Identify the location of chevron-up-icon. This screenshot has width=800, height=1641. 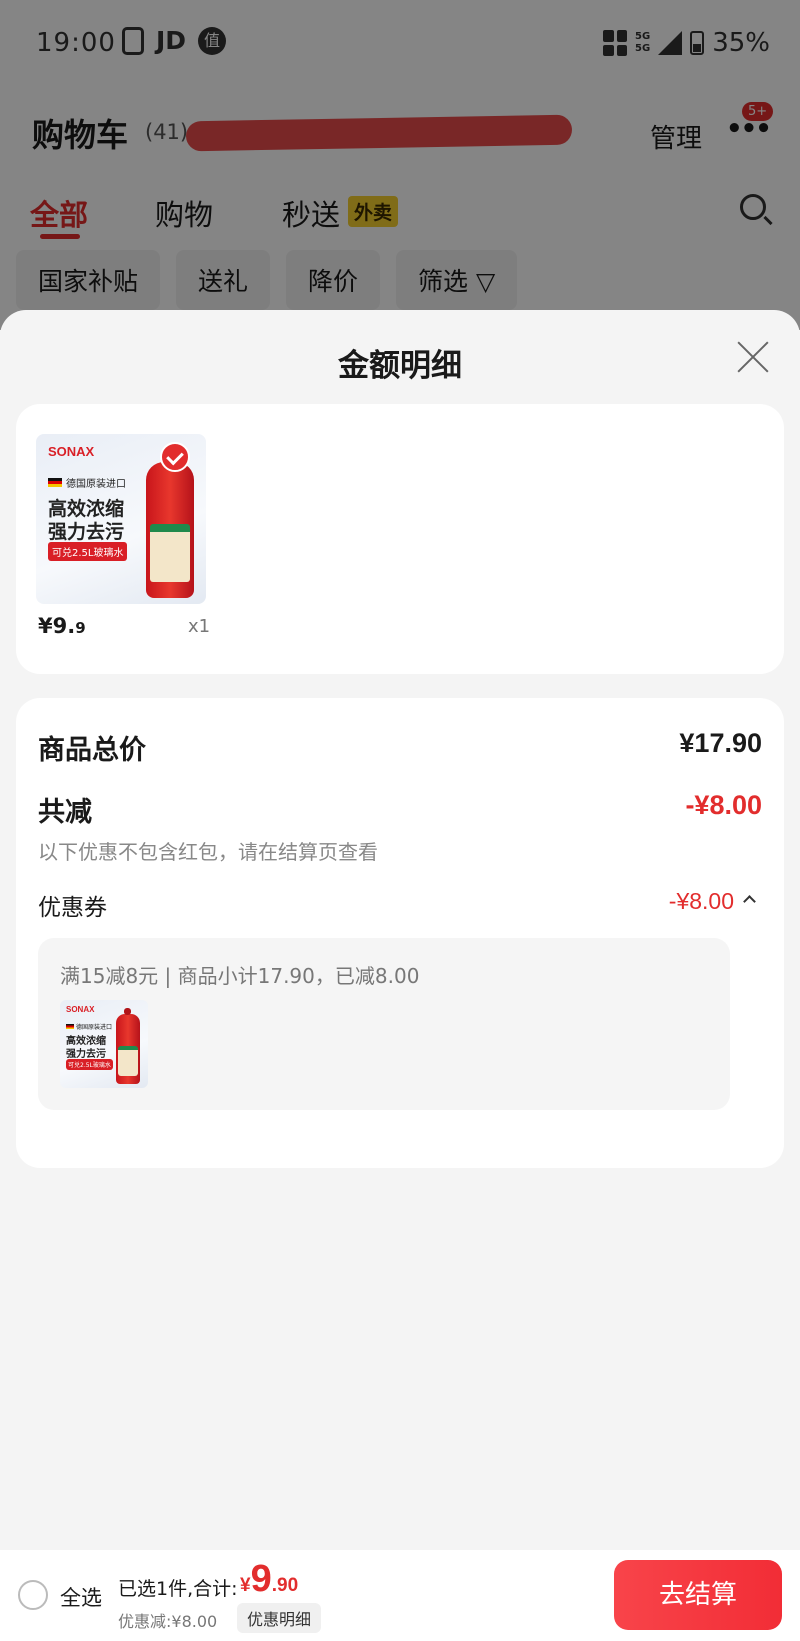
(749, 901).